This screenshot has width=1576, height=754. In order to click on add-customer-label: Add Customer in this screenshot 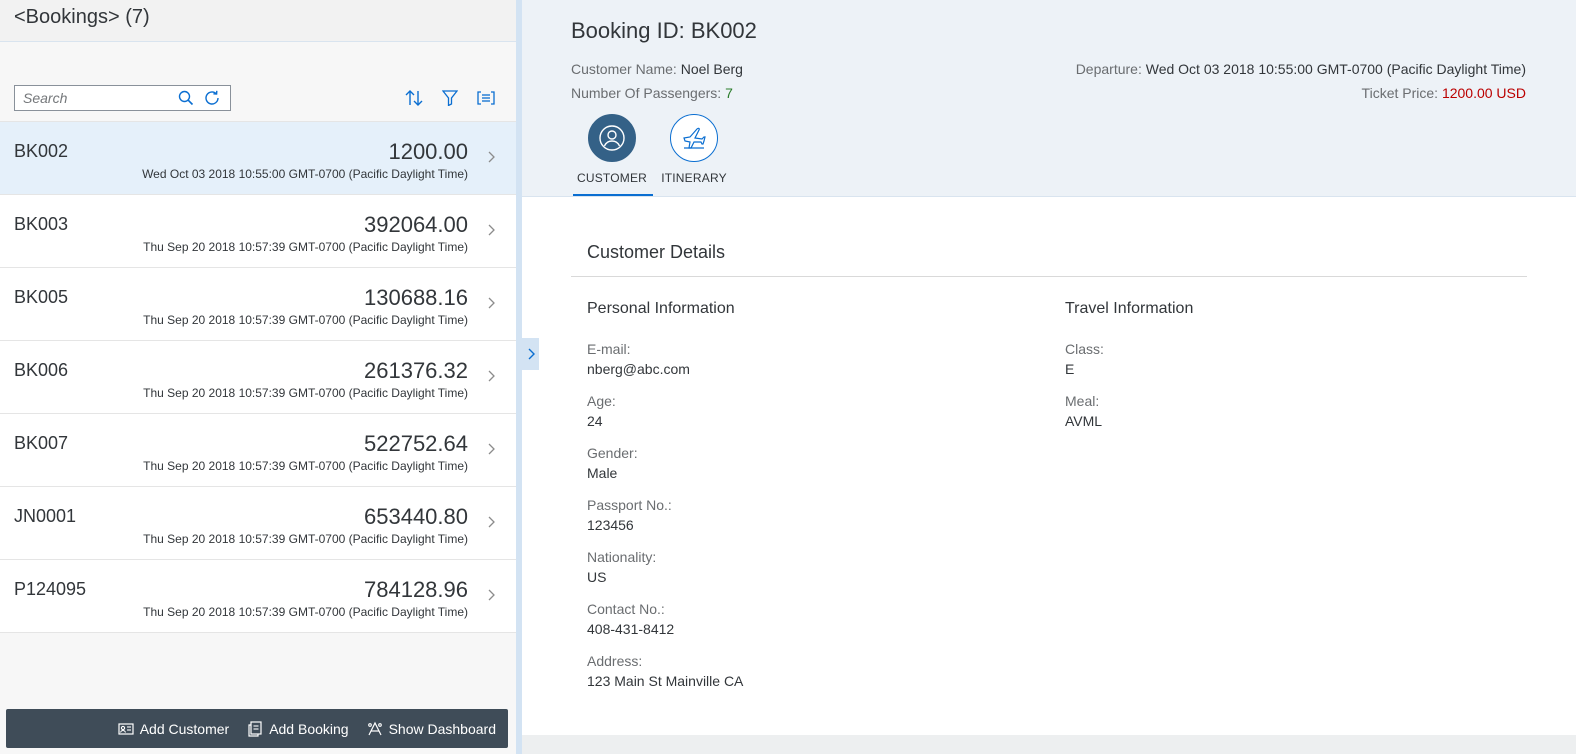, I will do `click(184, 728)`.